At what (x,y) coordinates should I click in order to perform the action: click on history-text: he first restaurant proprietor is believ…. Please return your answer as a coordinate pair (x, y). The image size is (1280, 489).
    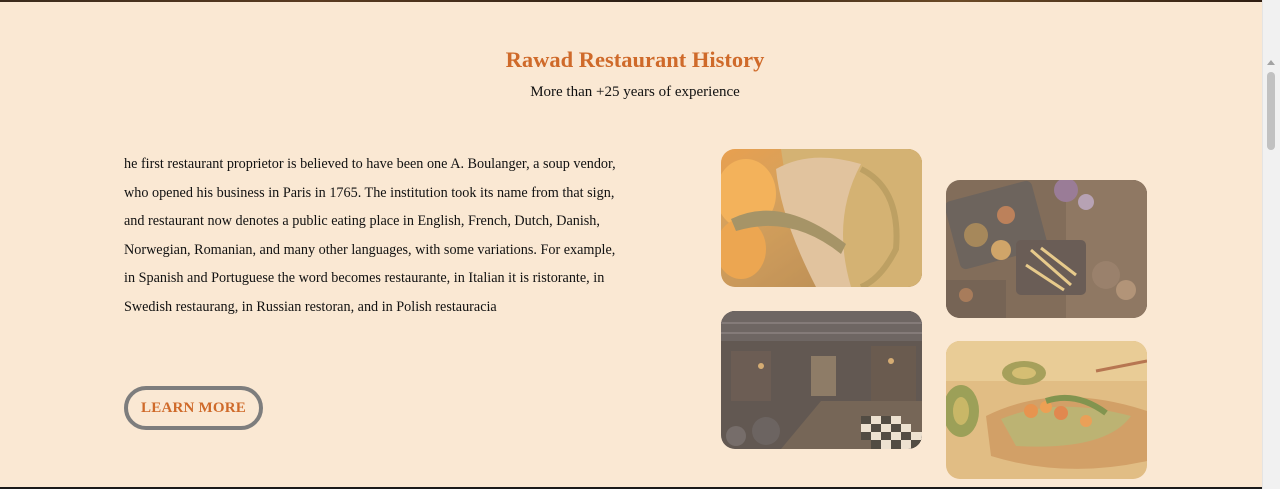
    Looking at the image, I should click on (374, 236).